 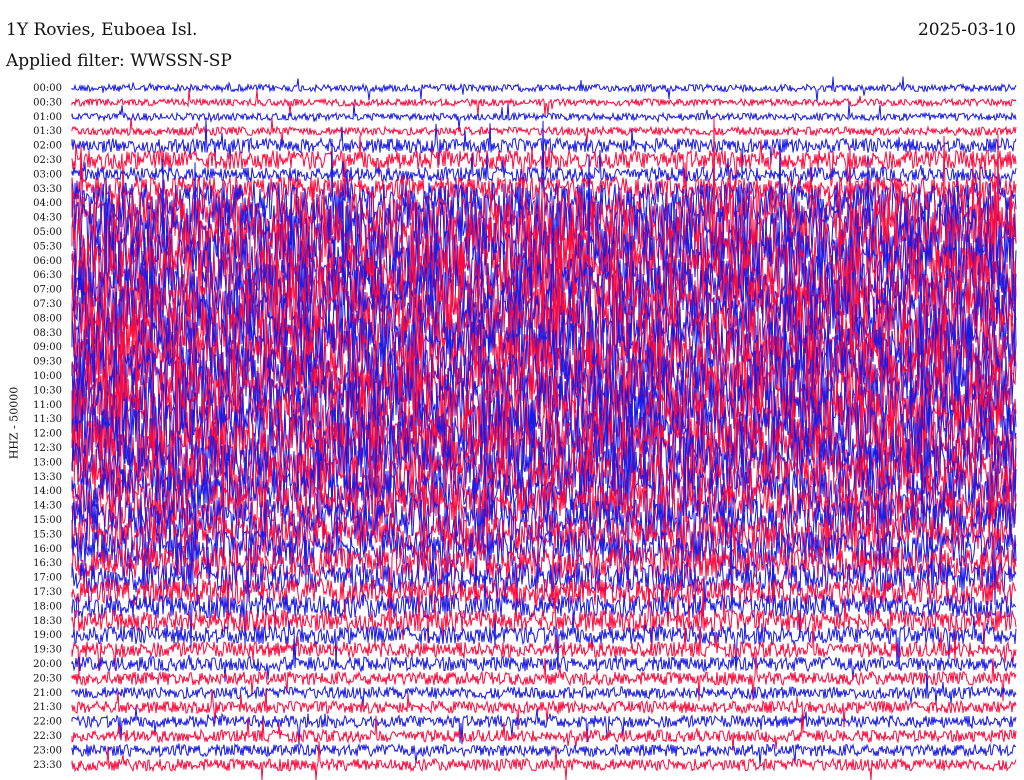 I want to click on row-time-label: 04:00, so click(x=47, y=203).